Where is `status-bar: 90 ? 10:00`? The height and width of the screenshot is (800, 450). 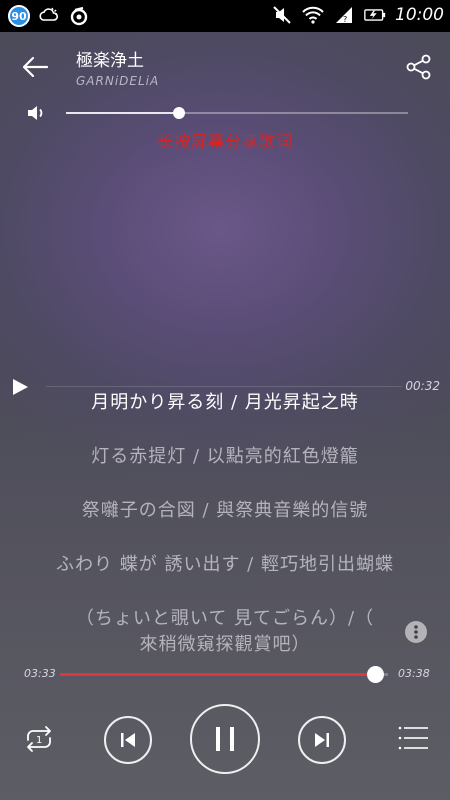 status-bar: 90 ? 10:00 is located at coordinates (225, 16).